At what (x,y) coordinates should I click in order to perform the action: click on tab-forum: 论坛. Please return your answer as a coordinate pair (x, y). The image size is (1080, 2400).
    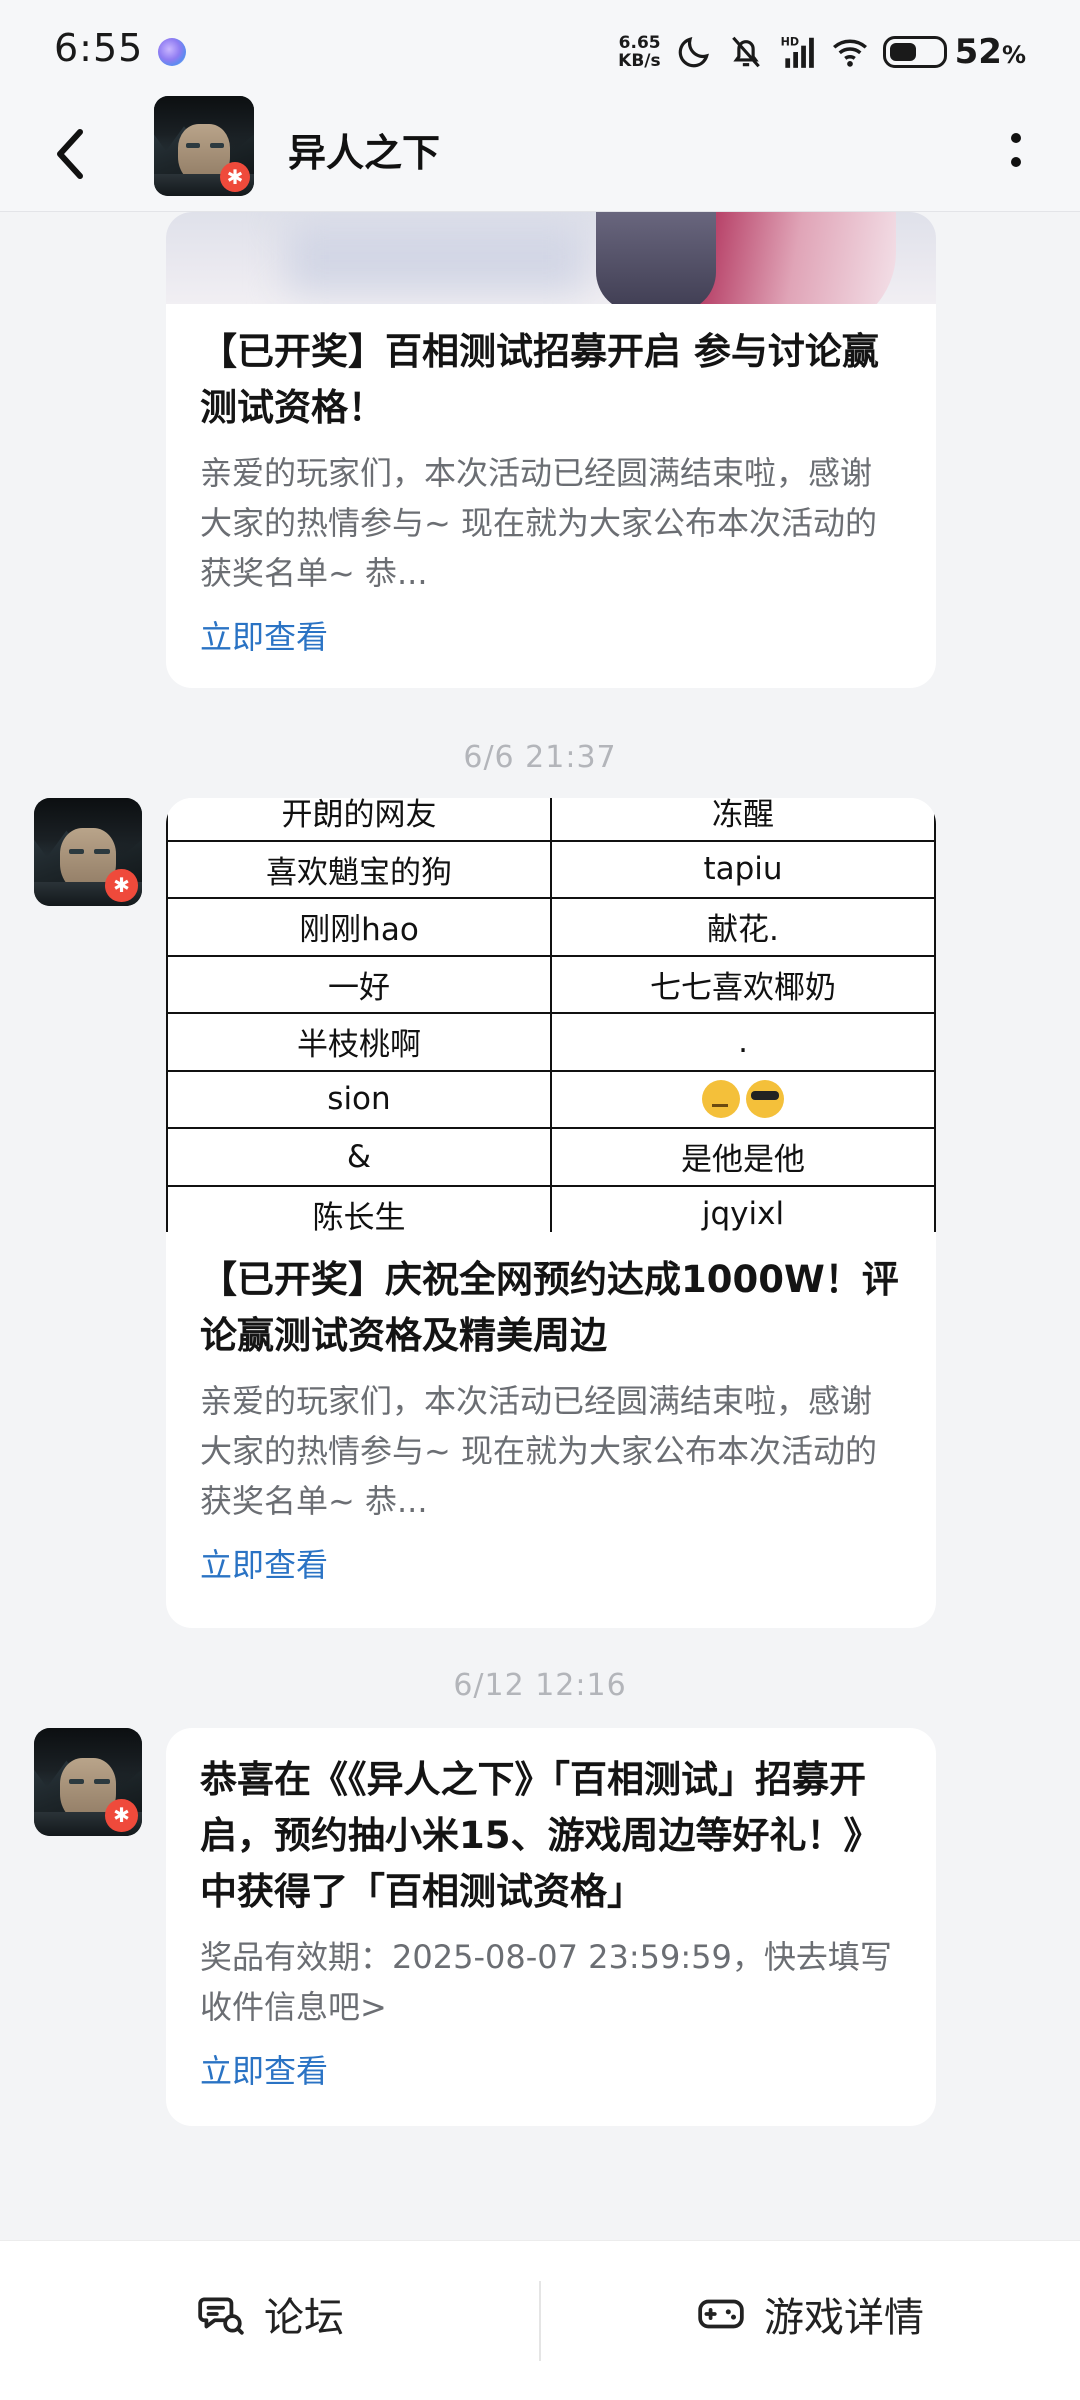
    Looking at the image, I should click on (270, 2320).